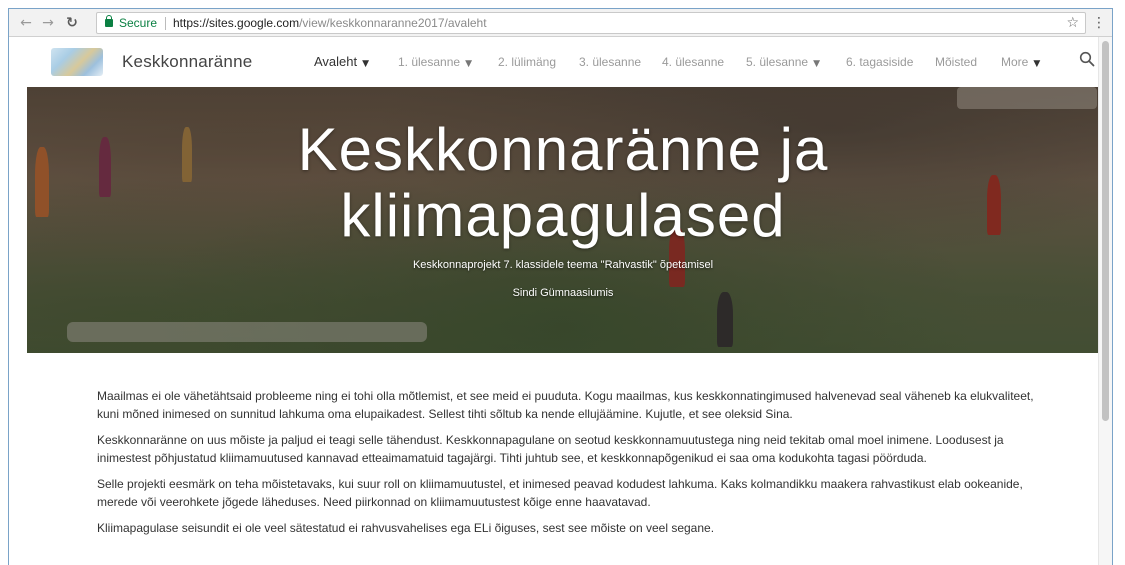 The image size is (1125, 565). What do you see at coordinates (77, 62) in the screenshot?
I see `site-logo` at bounding box center [77, 62].